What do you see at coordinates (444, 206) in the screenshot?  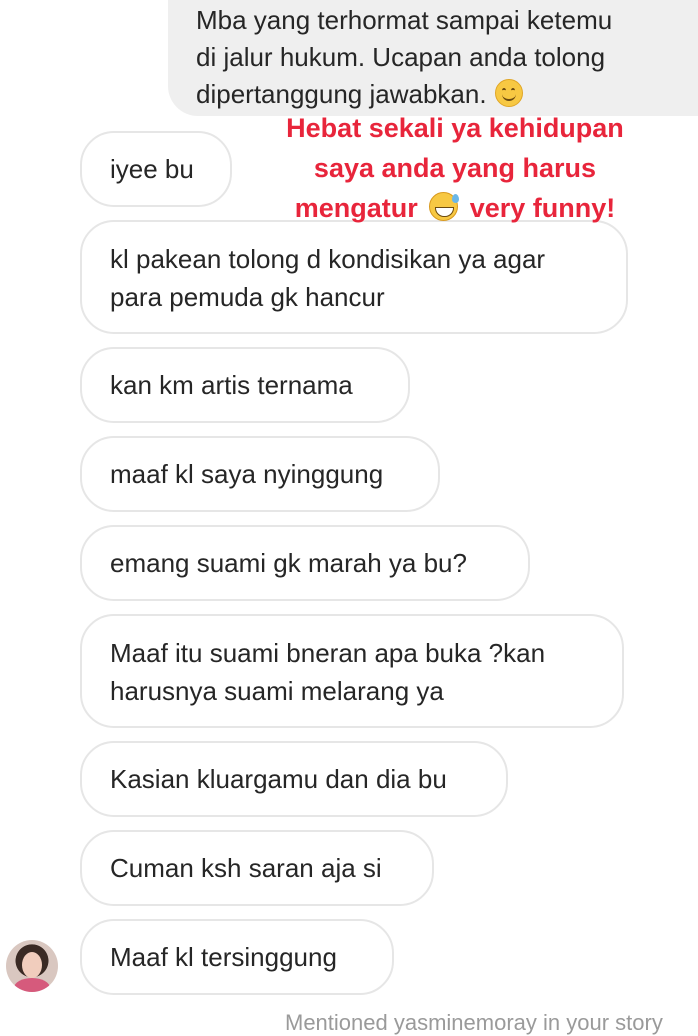 I see `grinning-sweat-icon` at bounding box center [444, 206].